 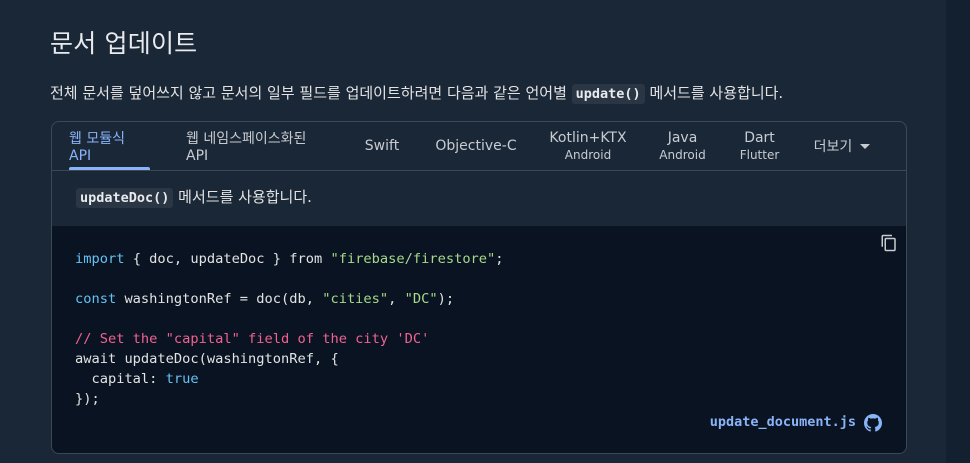 I want to click on code-text: ,, so click(x=396, y=299).